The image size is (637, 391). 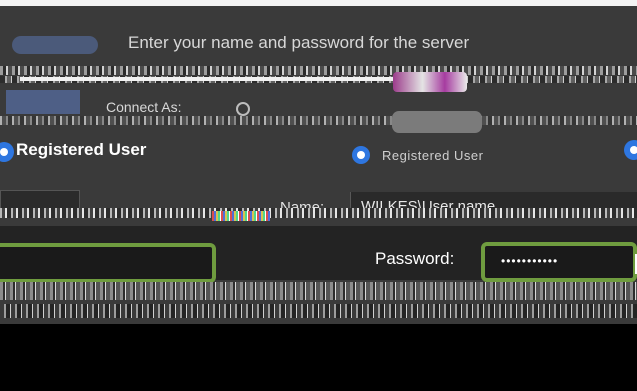 What do you see at coordinates (433, 155) in the screenshot?
I see `registered-user-label-echo: Registered User` at bounding box center [433, 155].